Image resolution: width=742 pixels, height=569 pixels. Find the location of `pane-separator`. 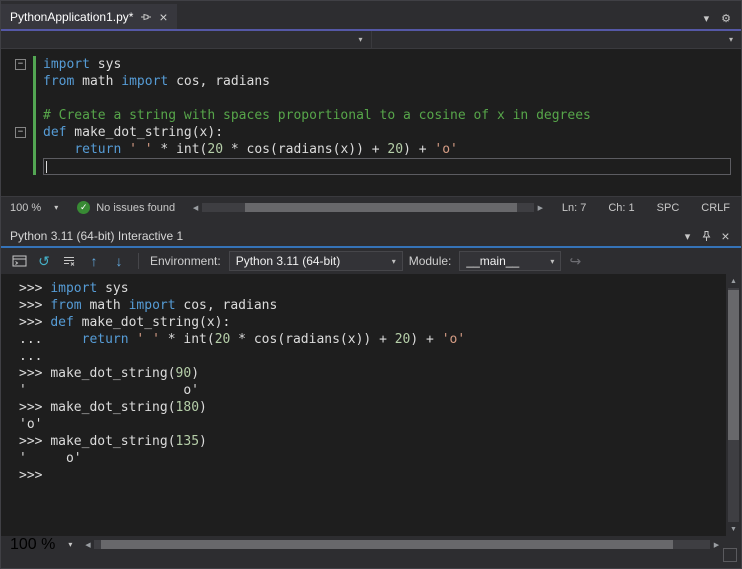

pane-separator is located at coordinates (371, 222).